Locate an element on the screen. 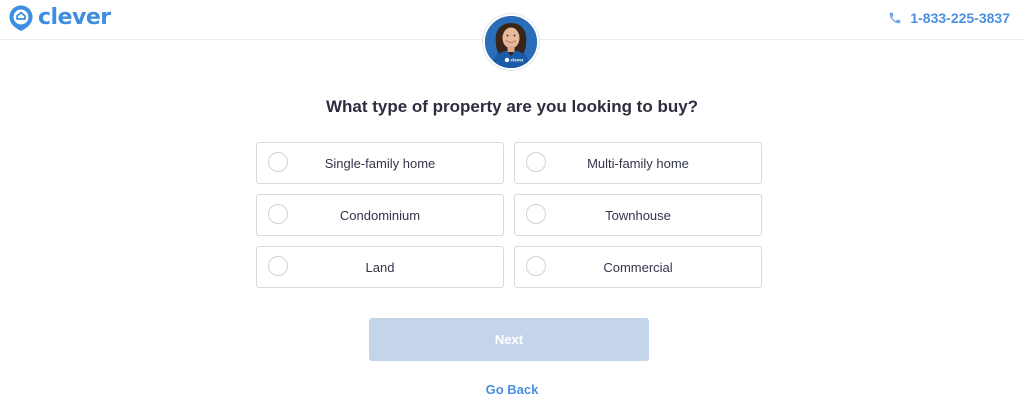  option-land: Land is located at coordinates (380, 267).